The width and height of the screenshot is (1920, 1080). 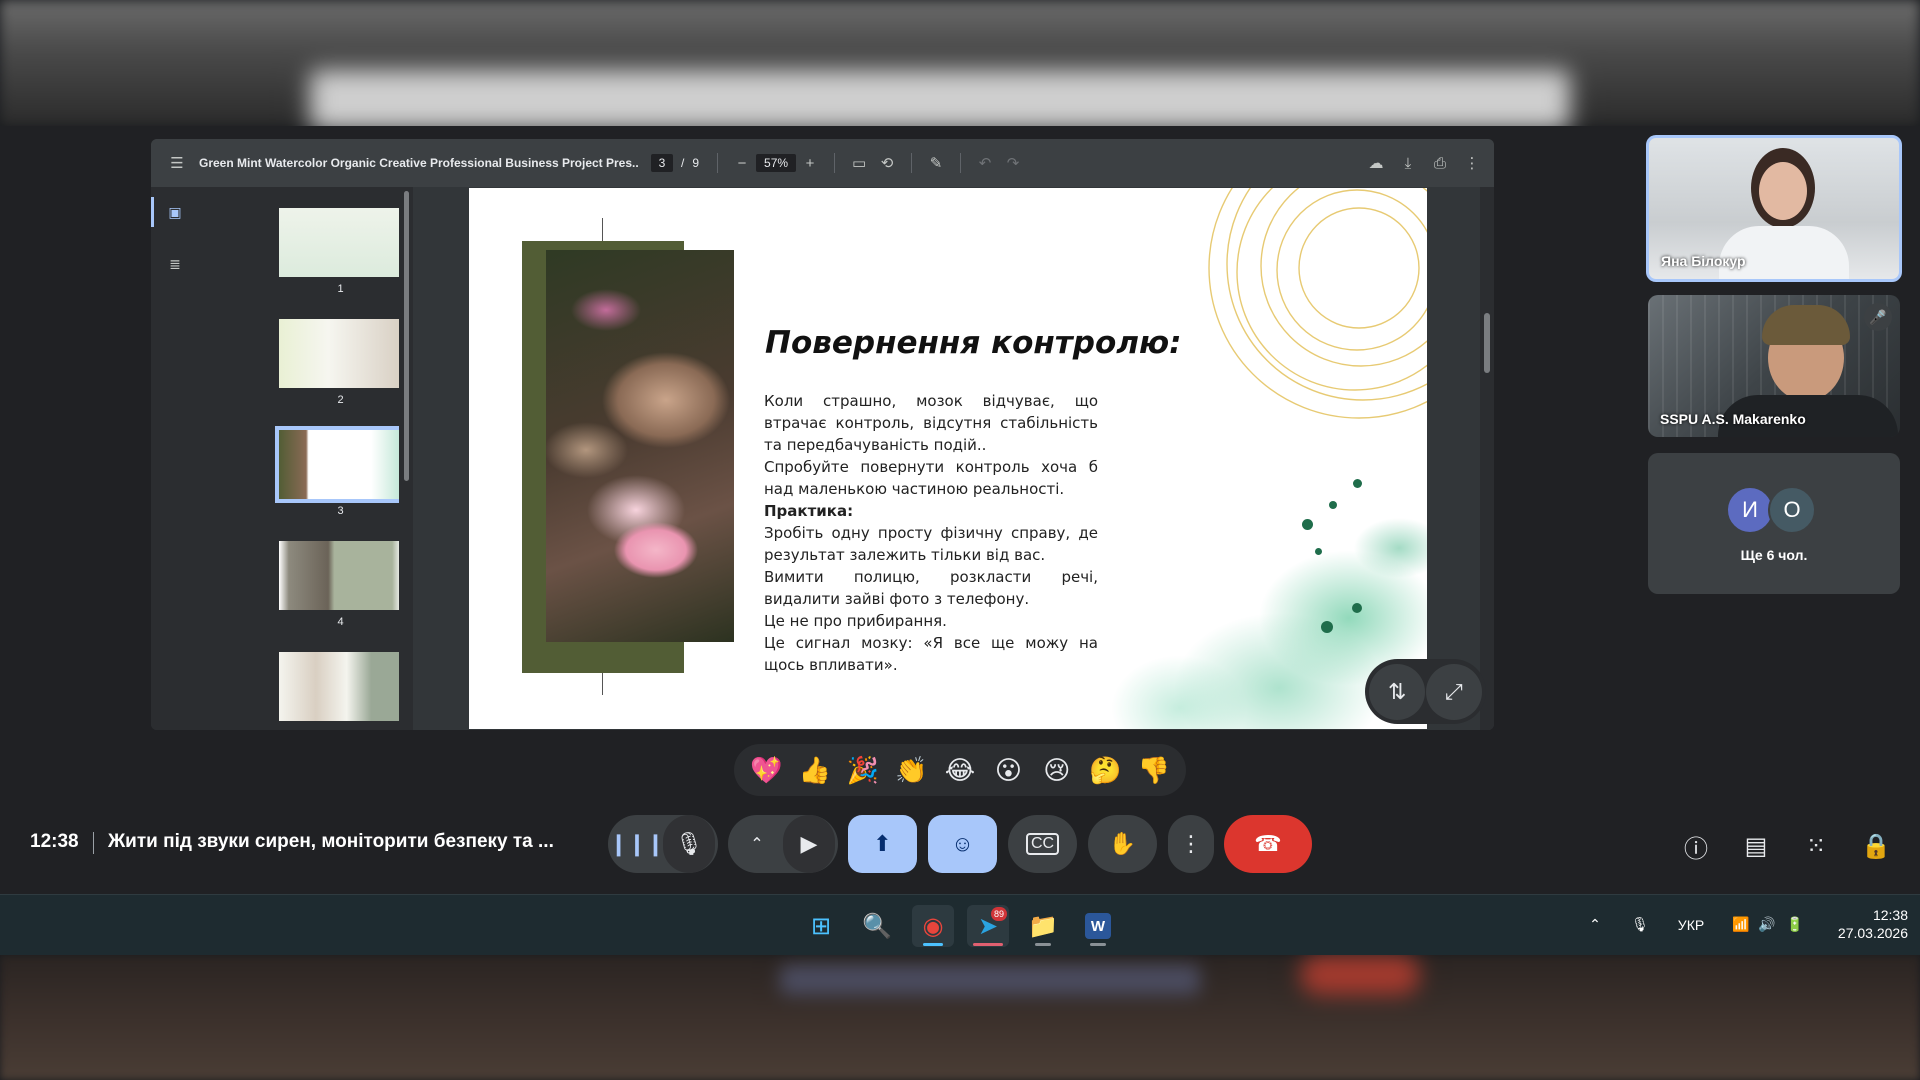 What do you see at coordinates (912, 770) in the screenshot?
I see `reaction-clap: 👏` at bounding box center [912, 770].